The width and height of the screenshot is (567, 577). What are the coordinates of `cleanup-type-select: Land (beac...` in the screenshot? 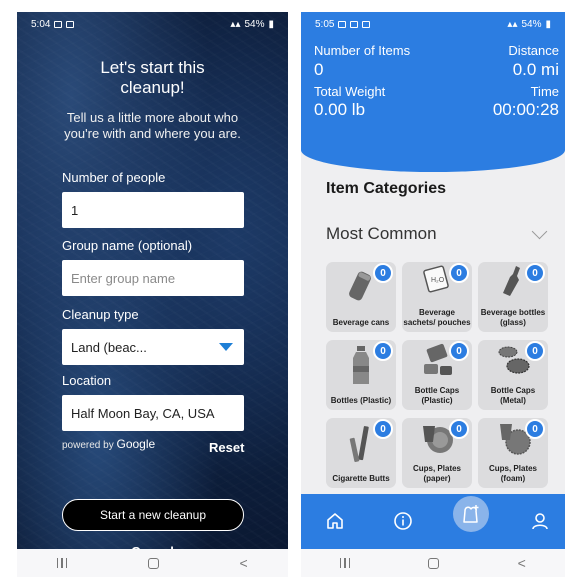 It's located at (153, 347).